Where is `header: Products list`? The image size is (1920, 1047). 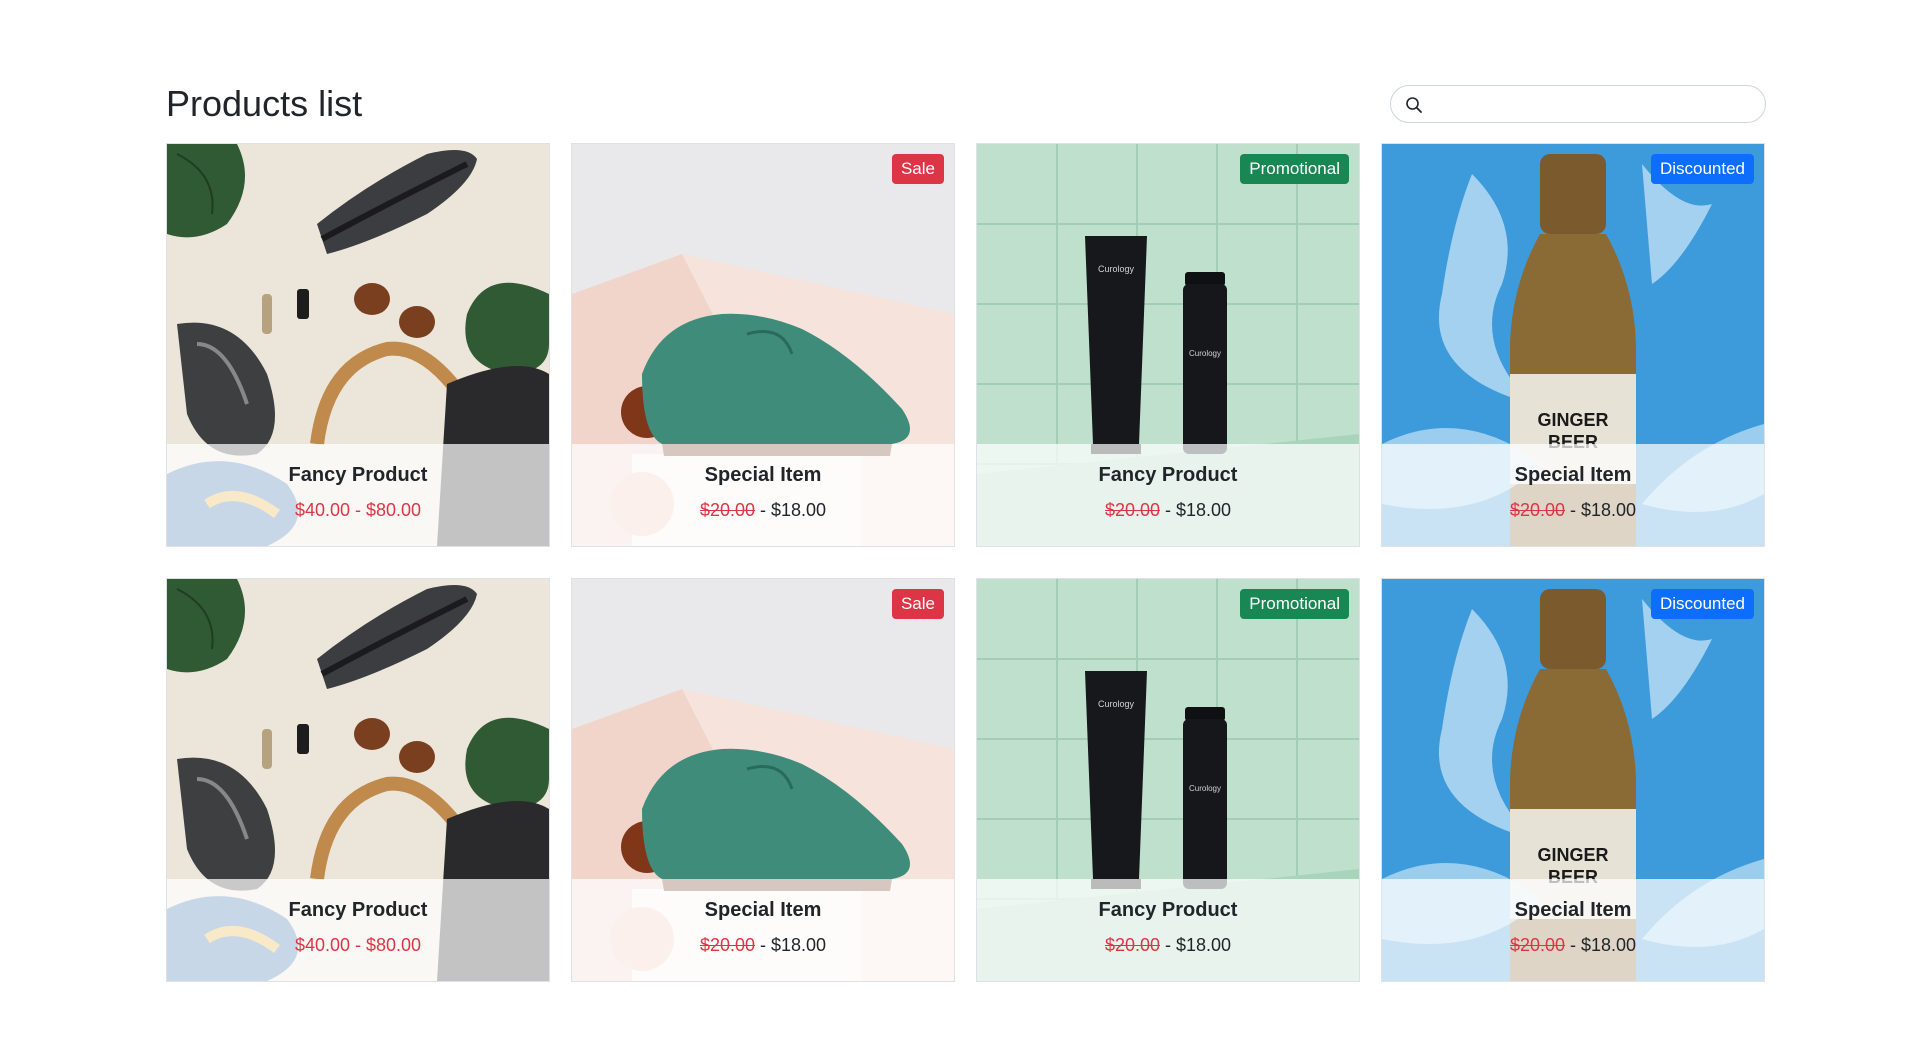
header: Products list is located at coordinates (966, 105).